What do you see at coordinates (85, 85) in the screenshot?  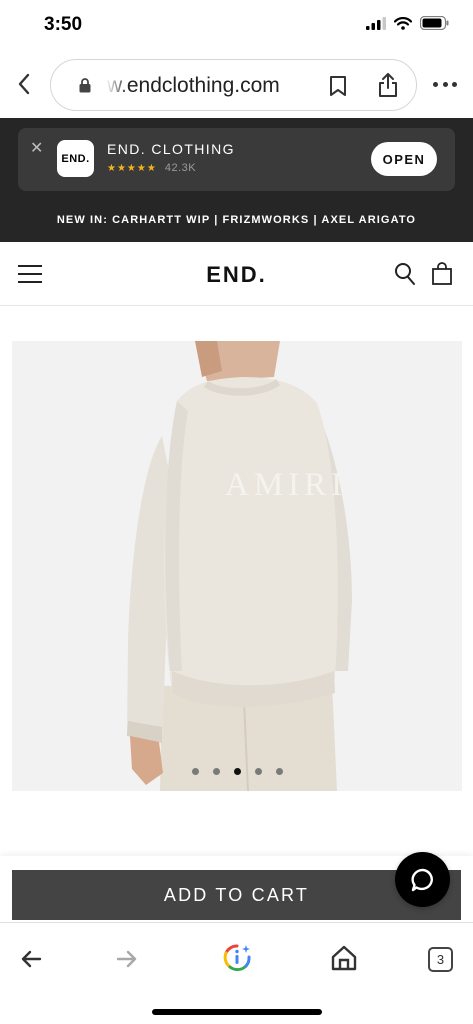 I see `lock-icon` at bounding box center [85, 85].